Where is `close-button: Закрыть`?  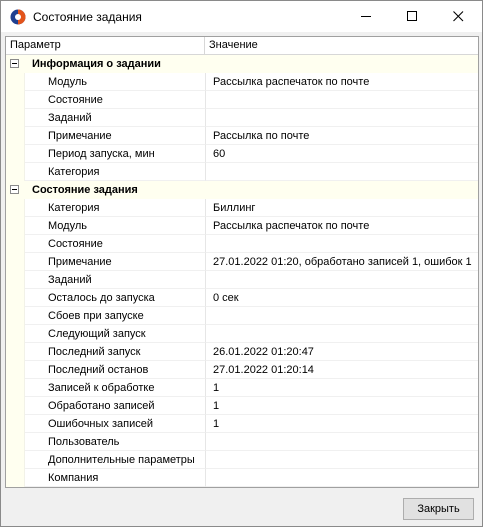 close-button: Закрыть is located at coordinates (438, 509).